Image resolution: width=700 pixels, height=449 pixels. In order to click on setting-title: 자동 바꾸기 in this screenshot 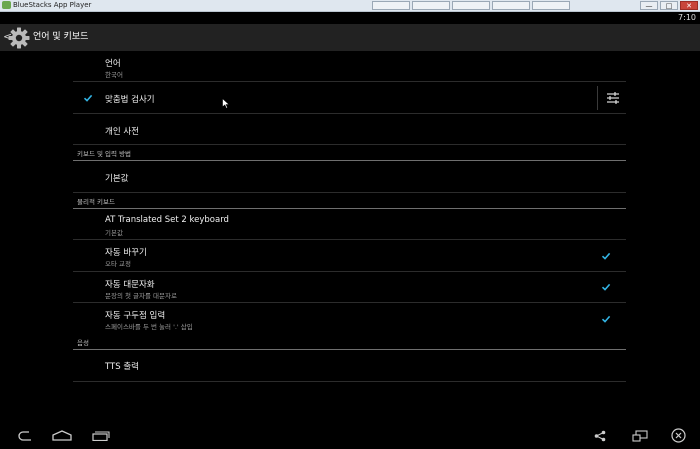, I will do `click(126, 253)`.